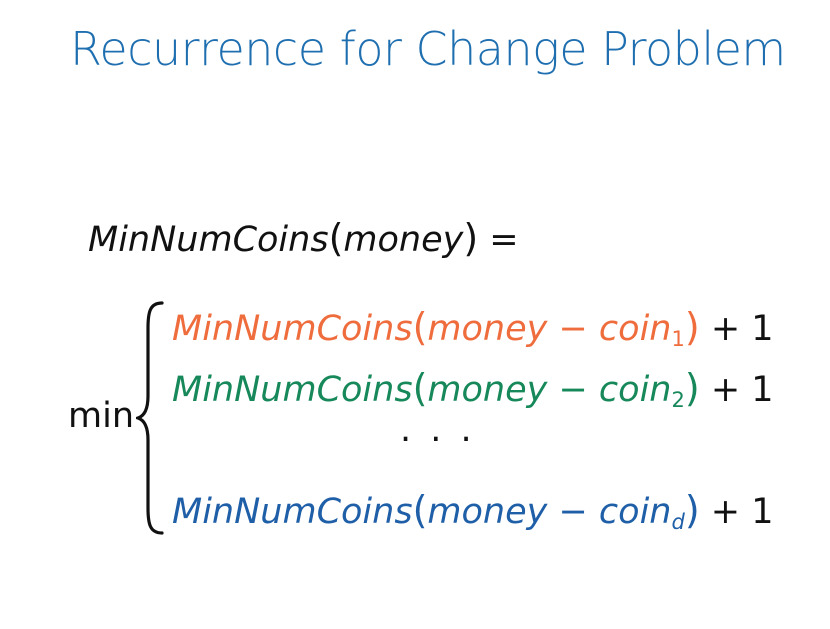  I want to click on left-brace, so click(150, 418).